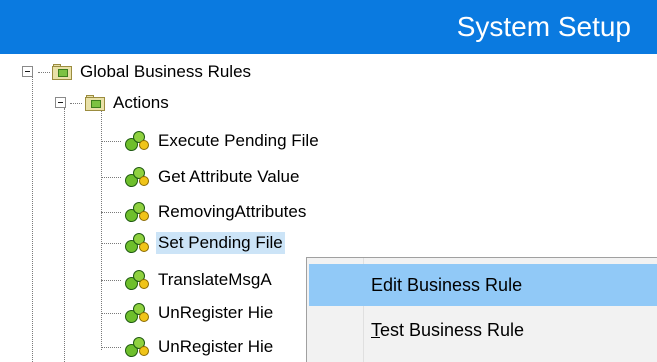  I want to click on tree-node-translate-msg: TranslateMsgA, so click(199, 280).